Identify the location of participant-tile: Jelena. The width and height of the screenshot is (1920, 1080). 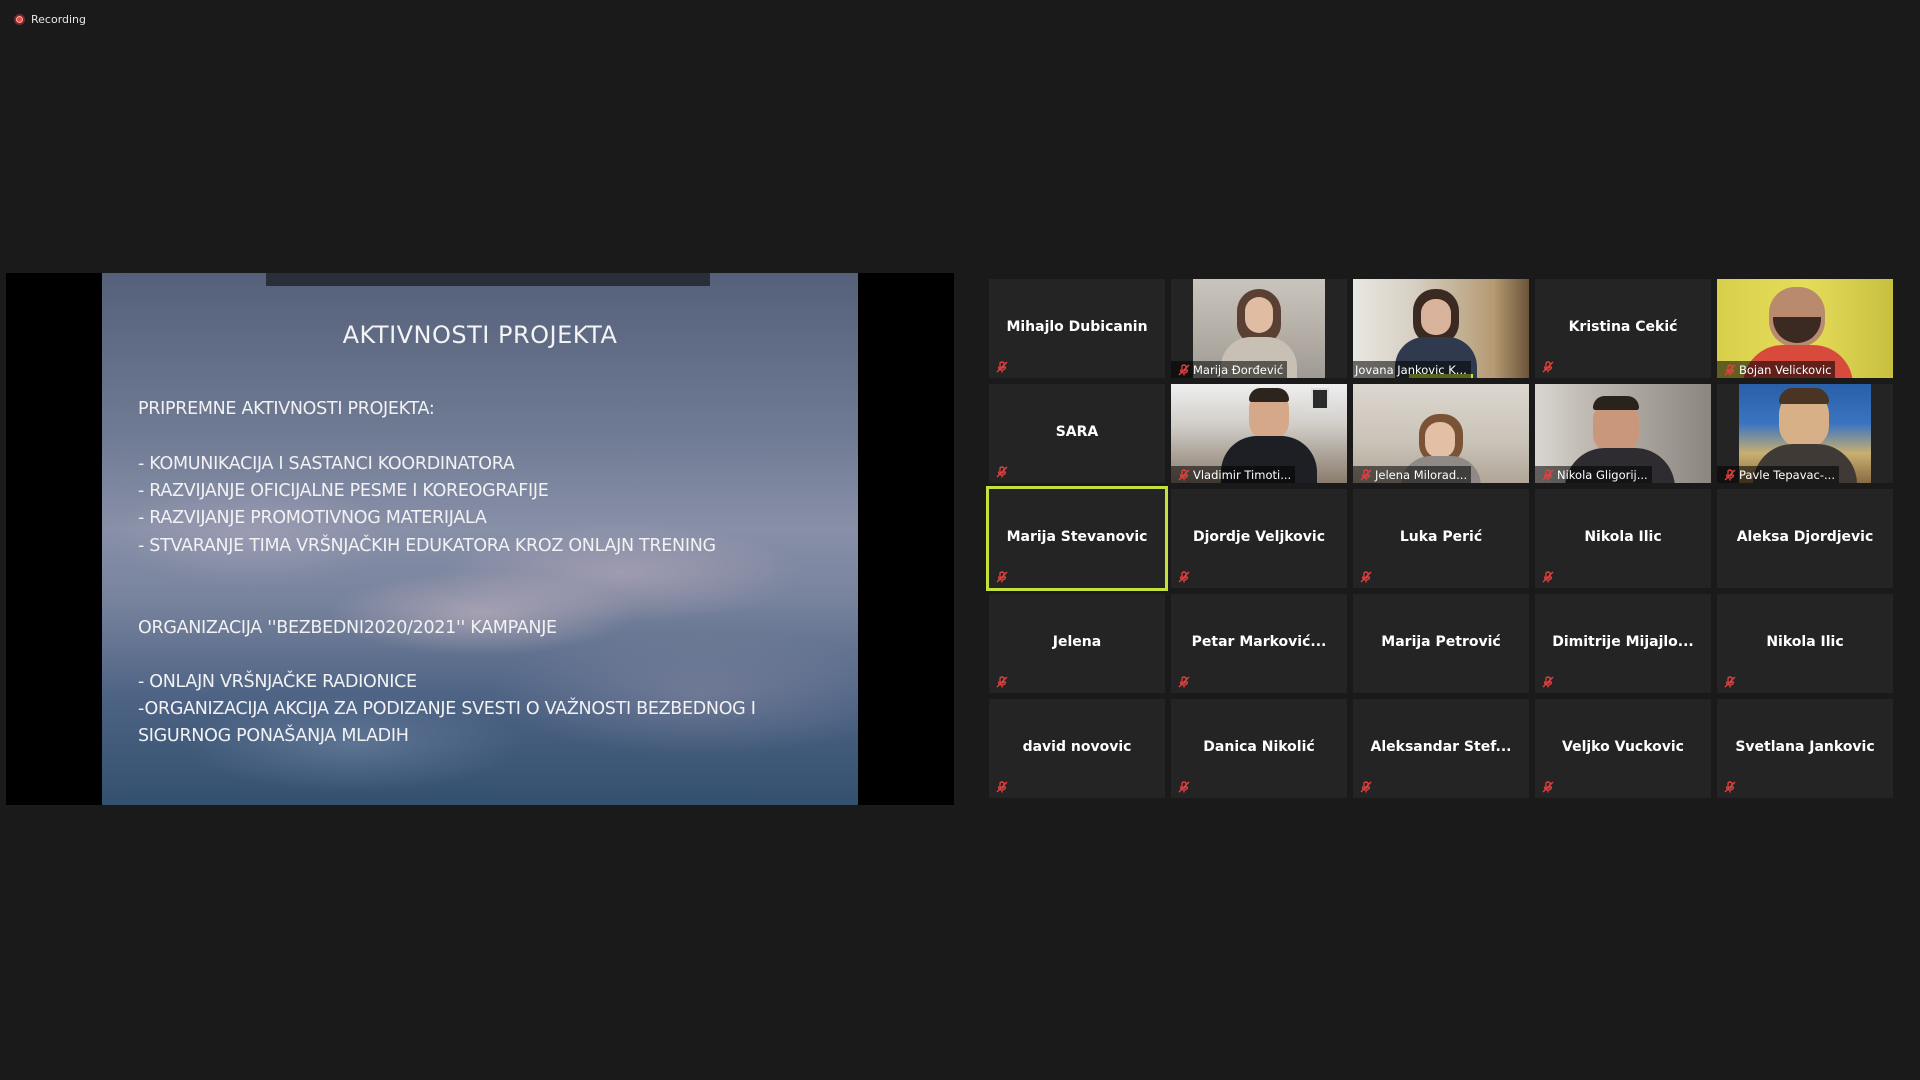
(1077, 643).